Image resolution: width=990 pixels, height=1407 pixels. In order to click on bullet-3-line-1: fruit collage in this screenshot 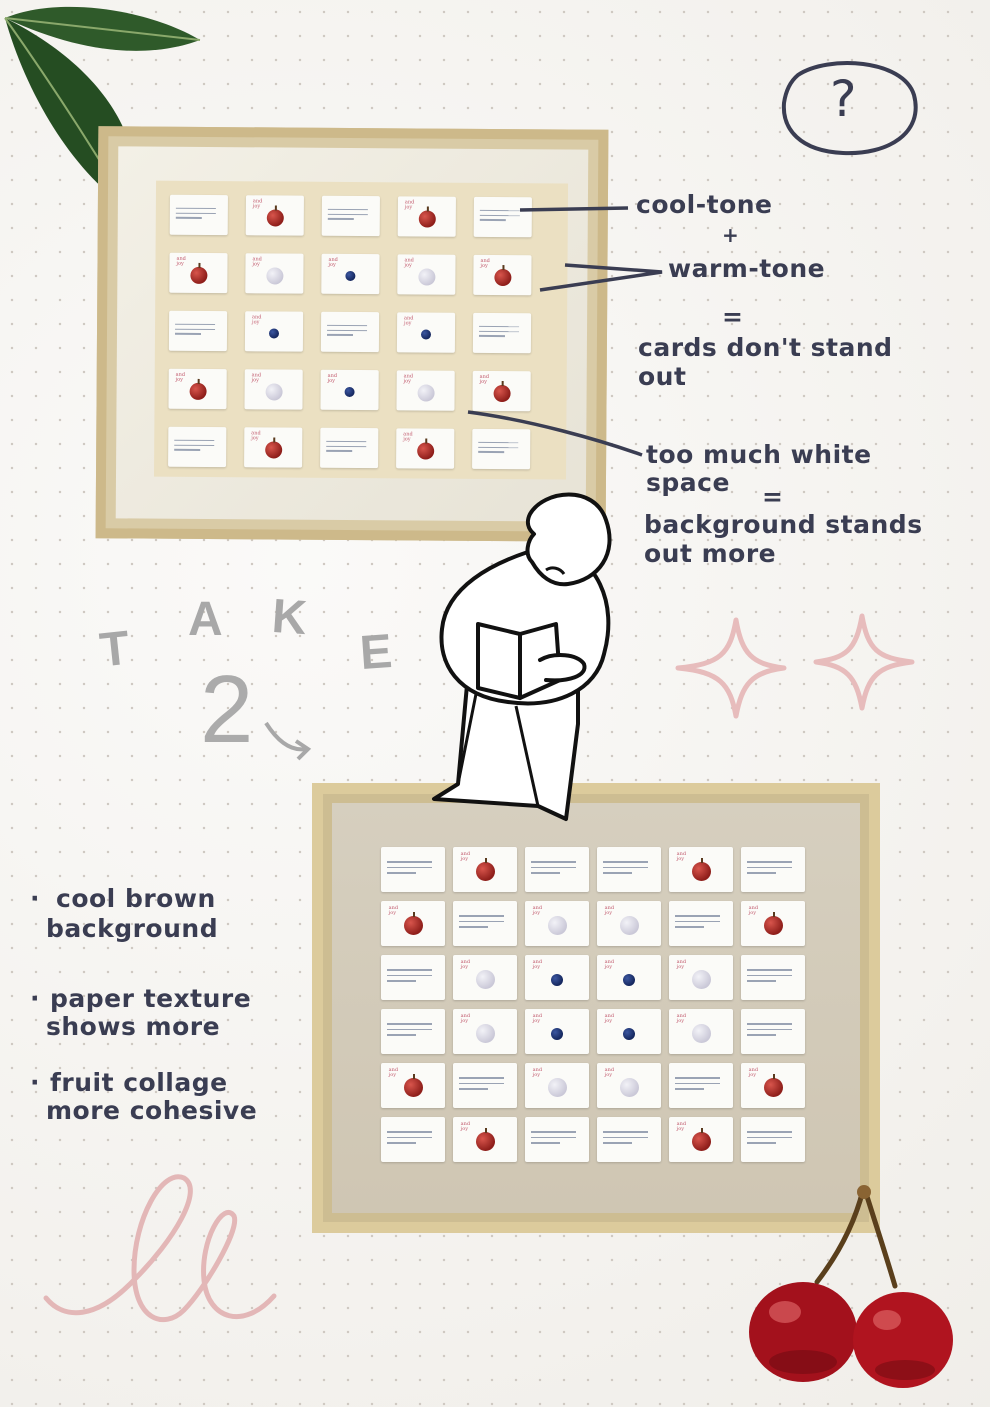, I will do `click(139, 1082)`.